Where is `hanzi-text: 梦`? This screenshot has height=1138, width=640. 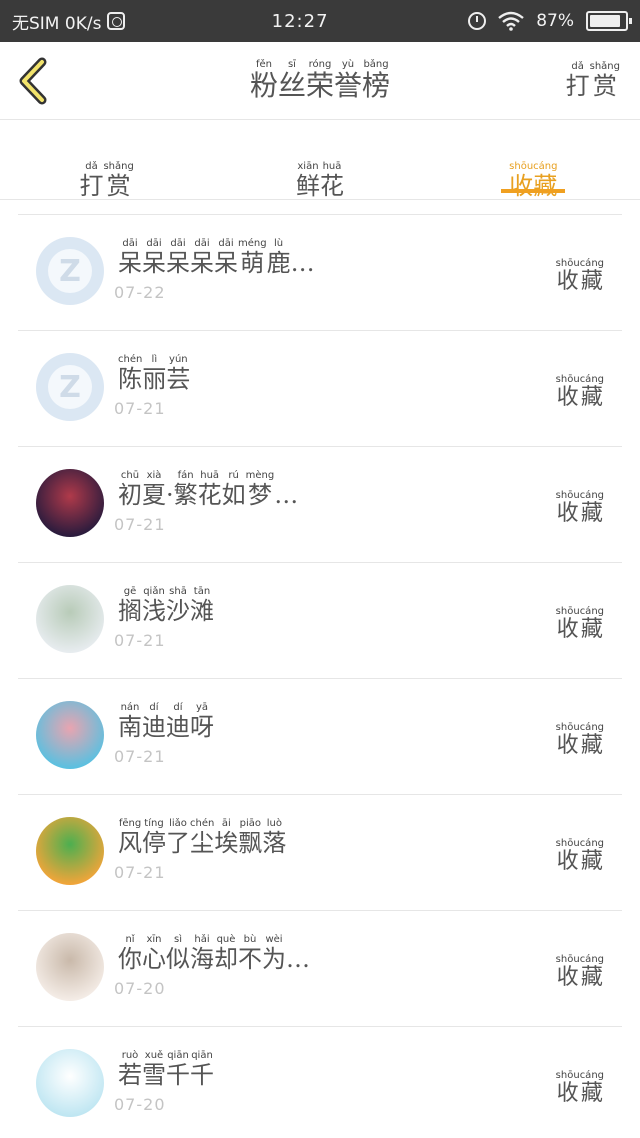 hanzi-text: 梦 is located at coordinates (259, 495).